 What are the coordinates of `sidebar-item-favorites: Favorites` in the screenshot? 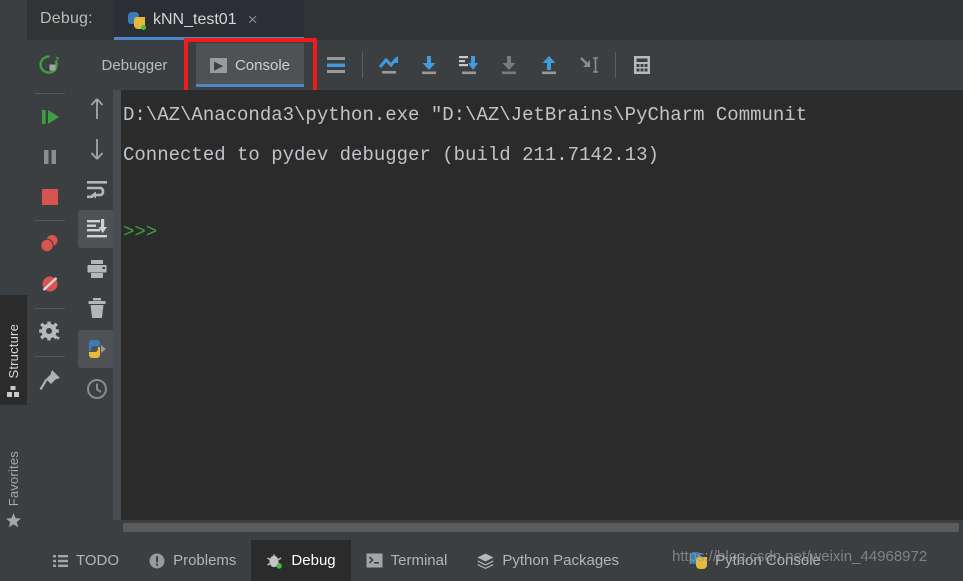 It's located at (13, 472).